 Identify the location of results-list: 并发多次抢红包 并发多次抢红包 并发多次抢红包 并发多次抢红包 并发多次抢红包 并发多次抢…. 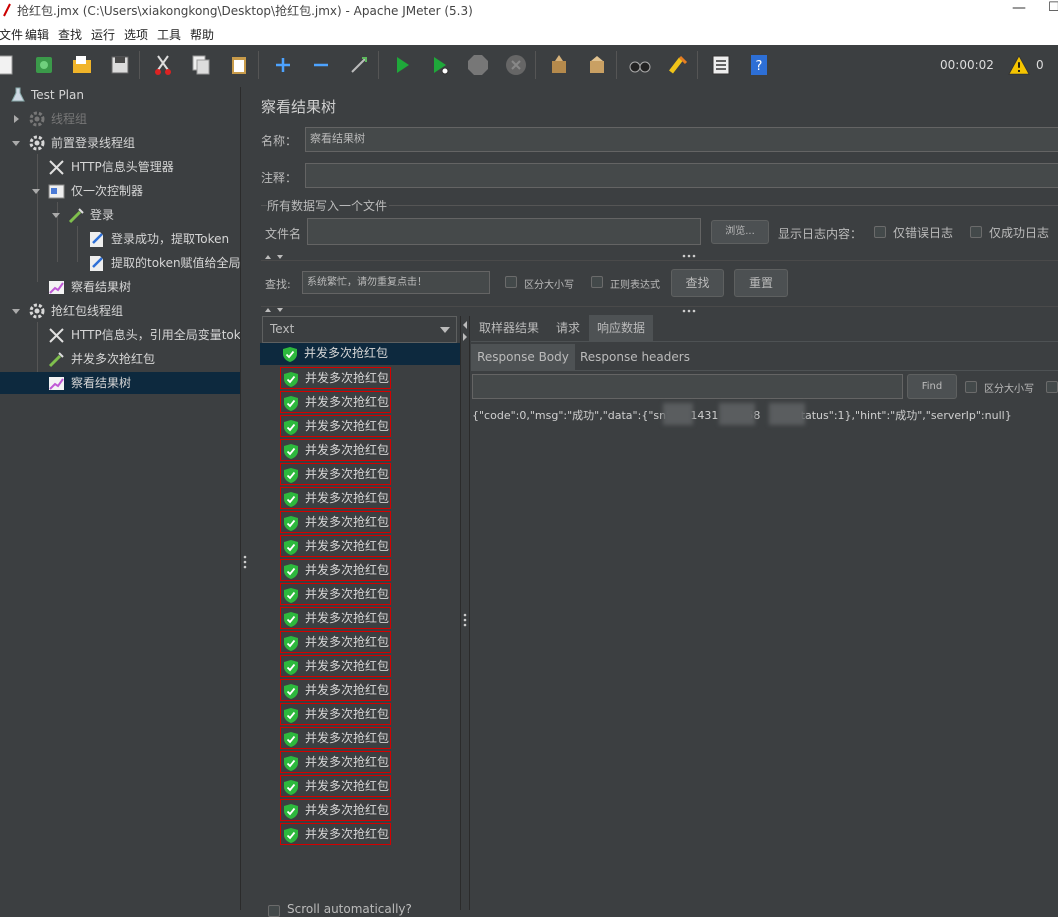
(360, 626).